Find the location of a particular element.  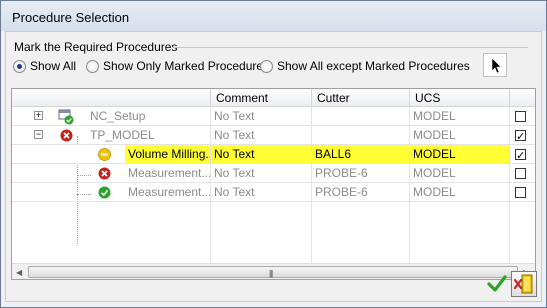

table-row: Volume Milling... No Text BALL6 MODEL is located at coordinates (273, 154).